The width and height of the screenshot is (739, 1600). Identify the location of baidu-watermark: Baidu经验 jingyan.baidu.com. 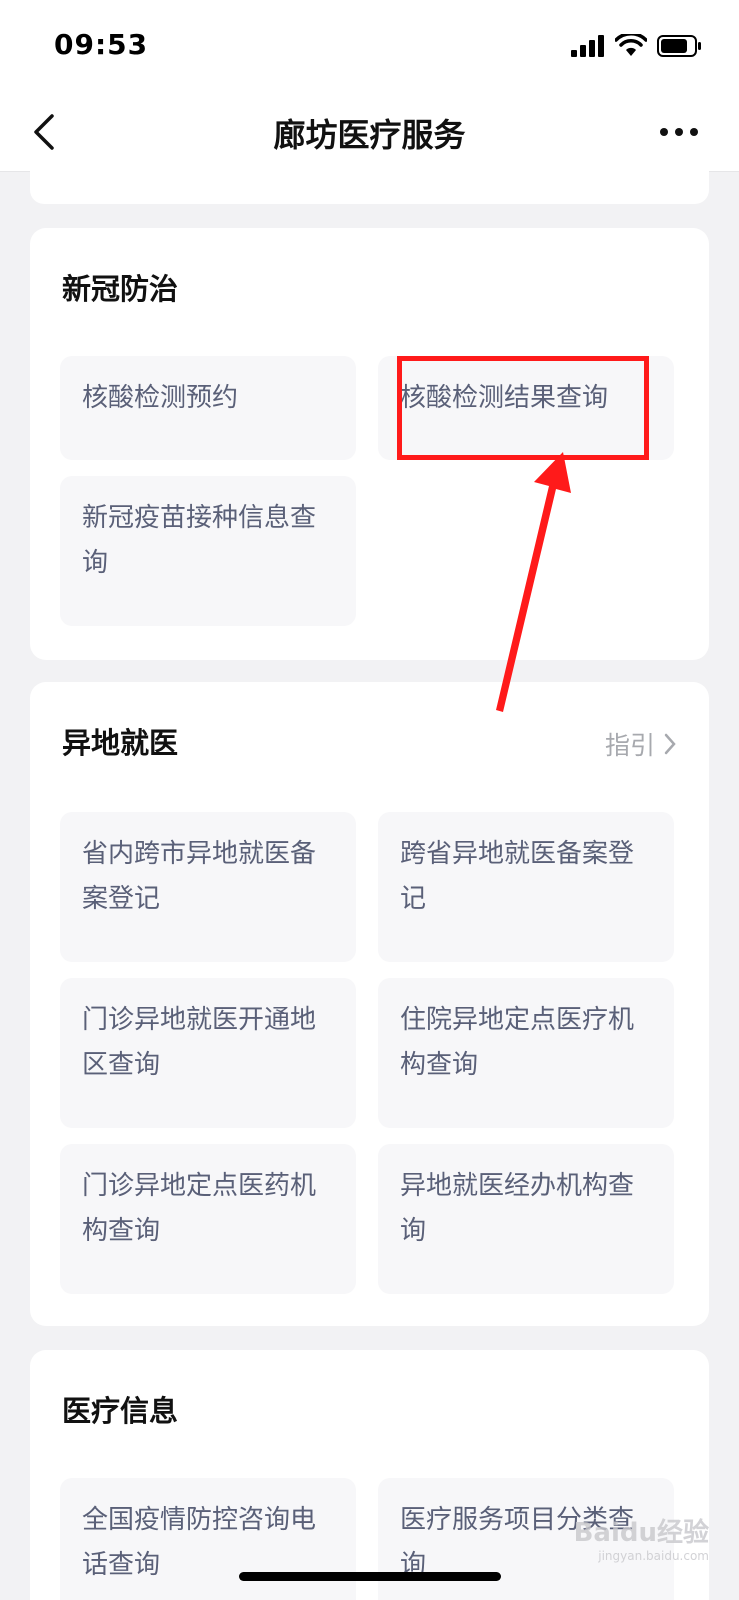
(641, 1537).